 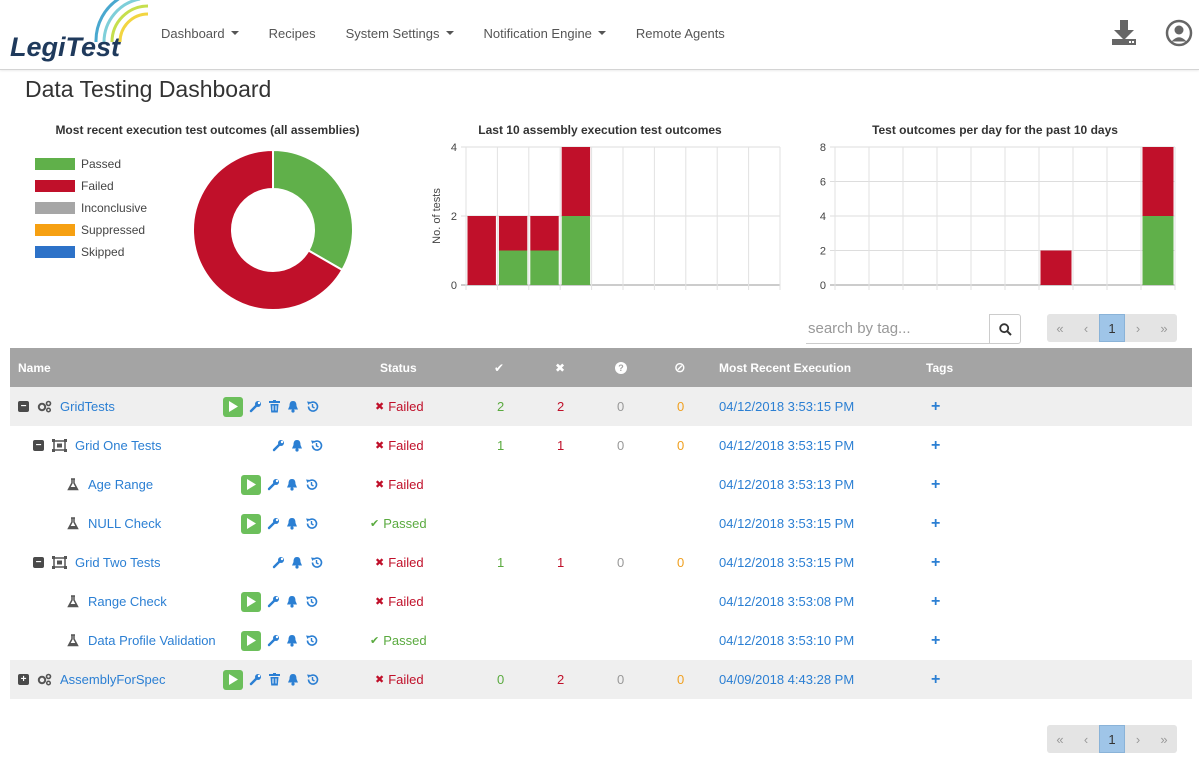 I want to click on nav-item-notification-engine: Notification Engine, so click(x=545, y=33).